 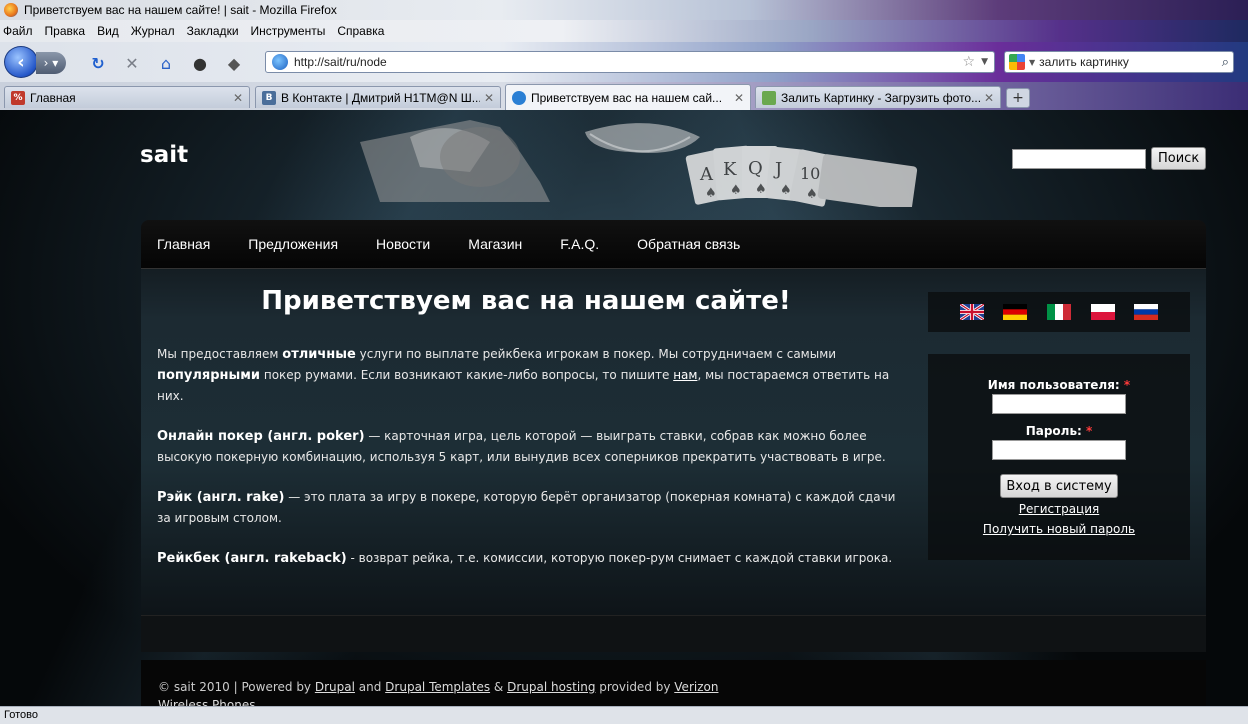 What do you see at coordinates (18, 97) in the screenshot?
I see `tab-favicon: %` at bounding box center [18, 97].